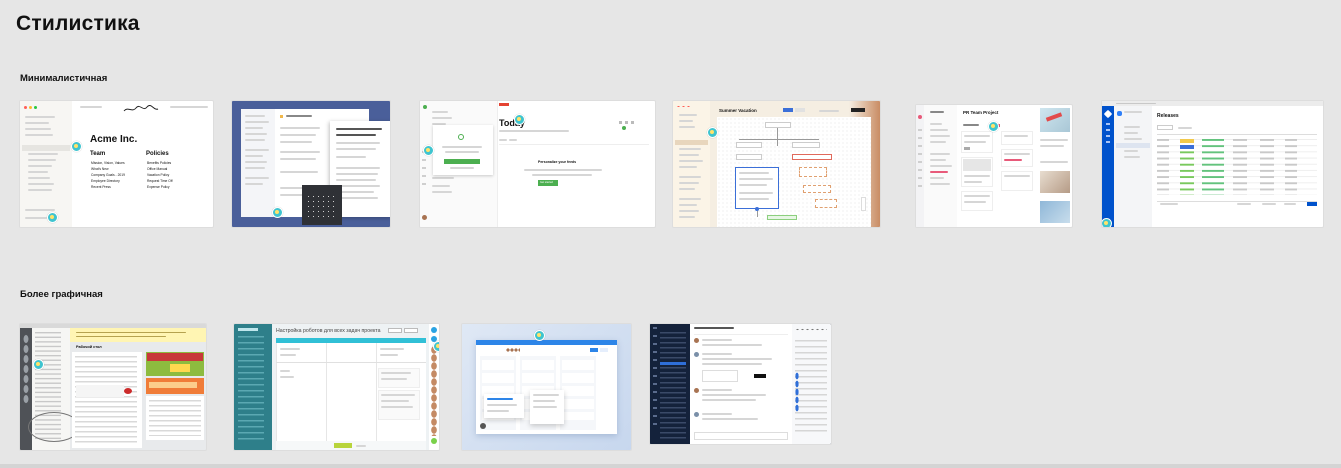  I want to click on search-input, so click(1165, 127).